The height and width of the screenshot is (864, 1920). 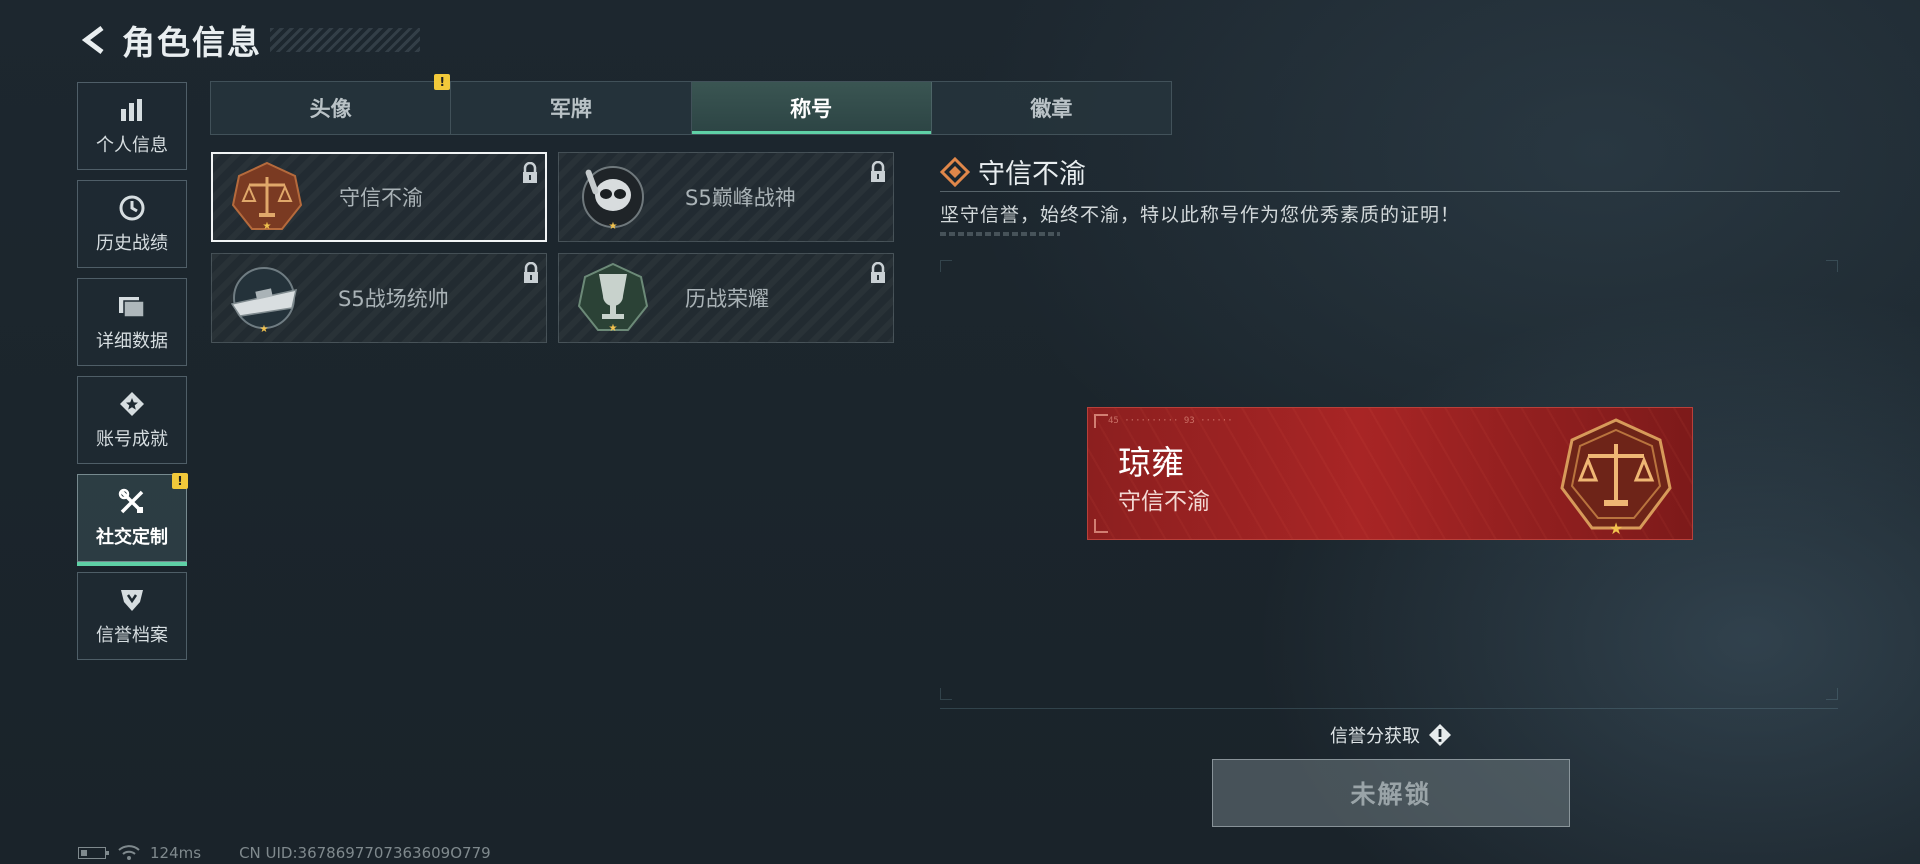 I want to click on page-title: 角色信息, so click(x=192, y=42).